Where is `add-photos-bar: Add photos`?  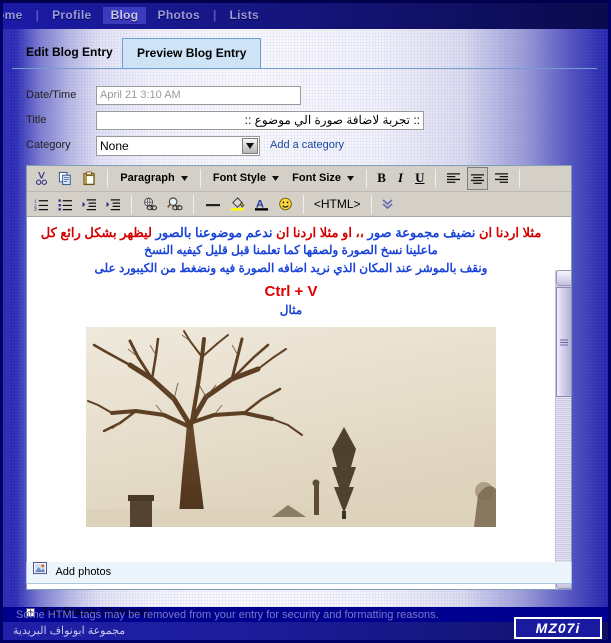
add-photos-bar: Add photos is located at coordinates (299, 573).